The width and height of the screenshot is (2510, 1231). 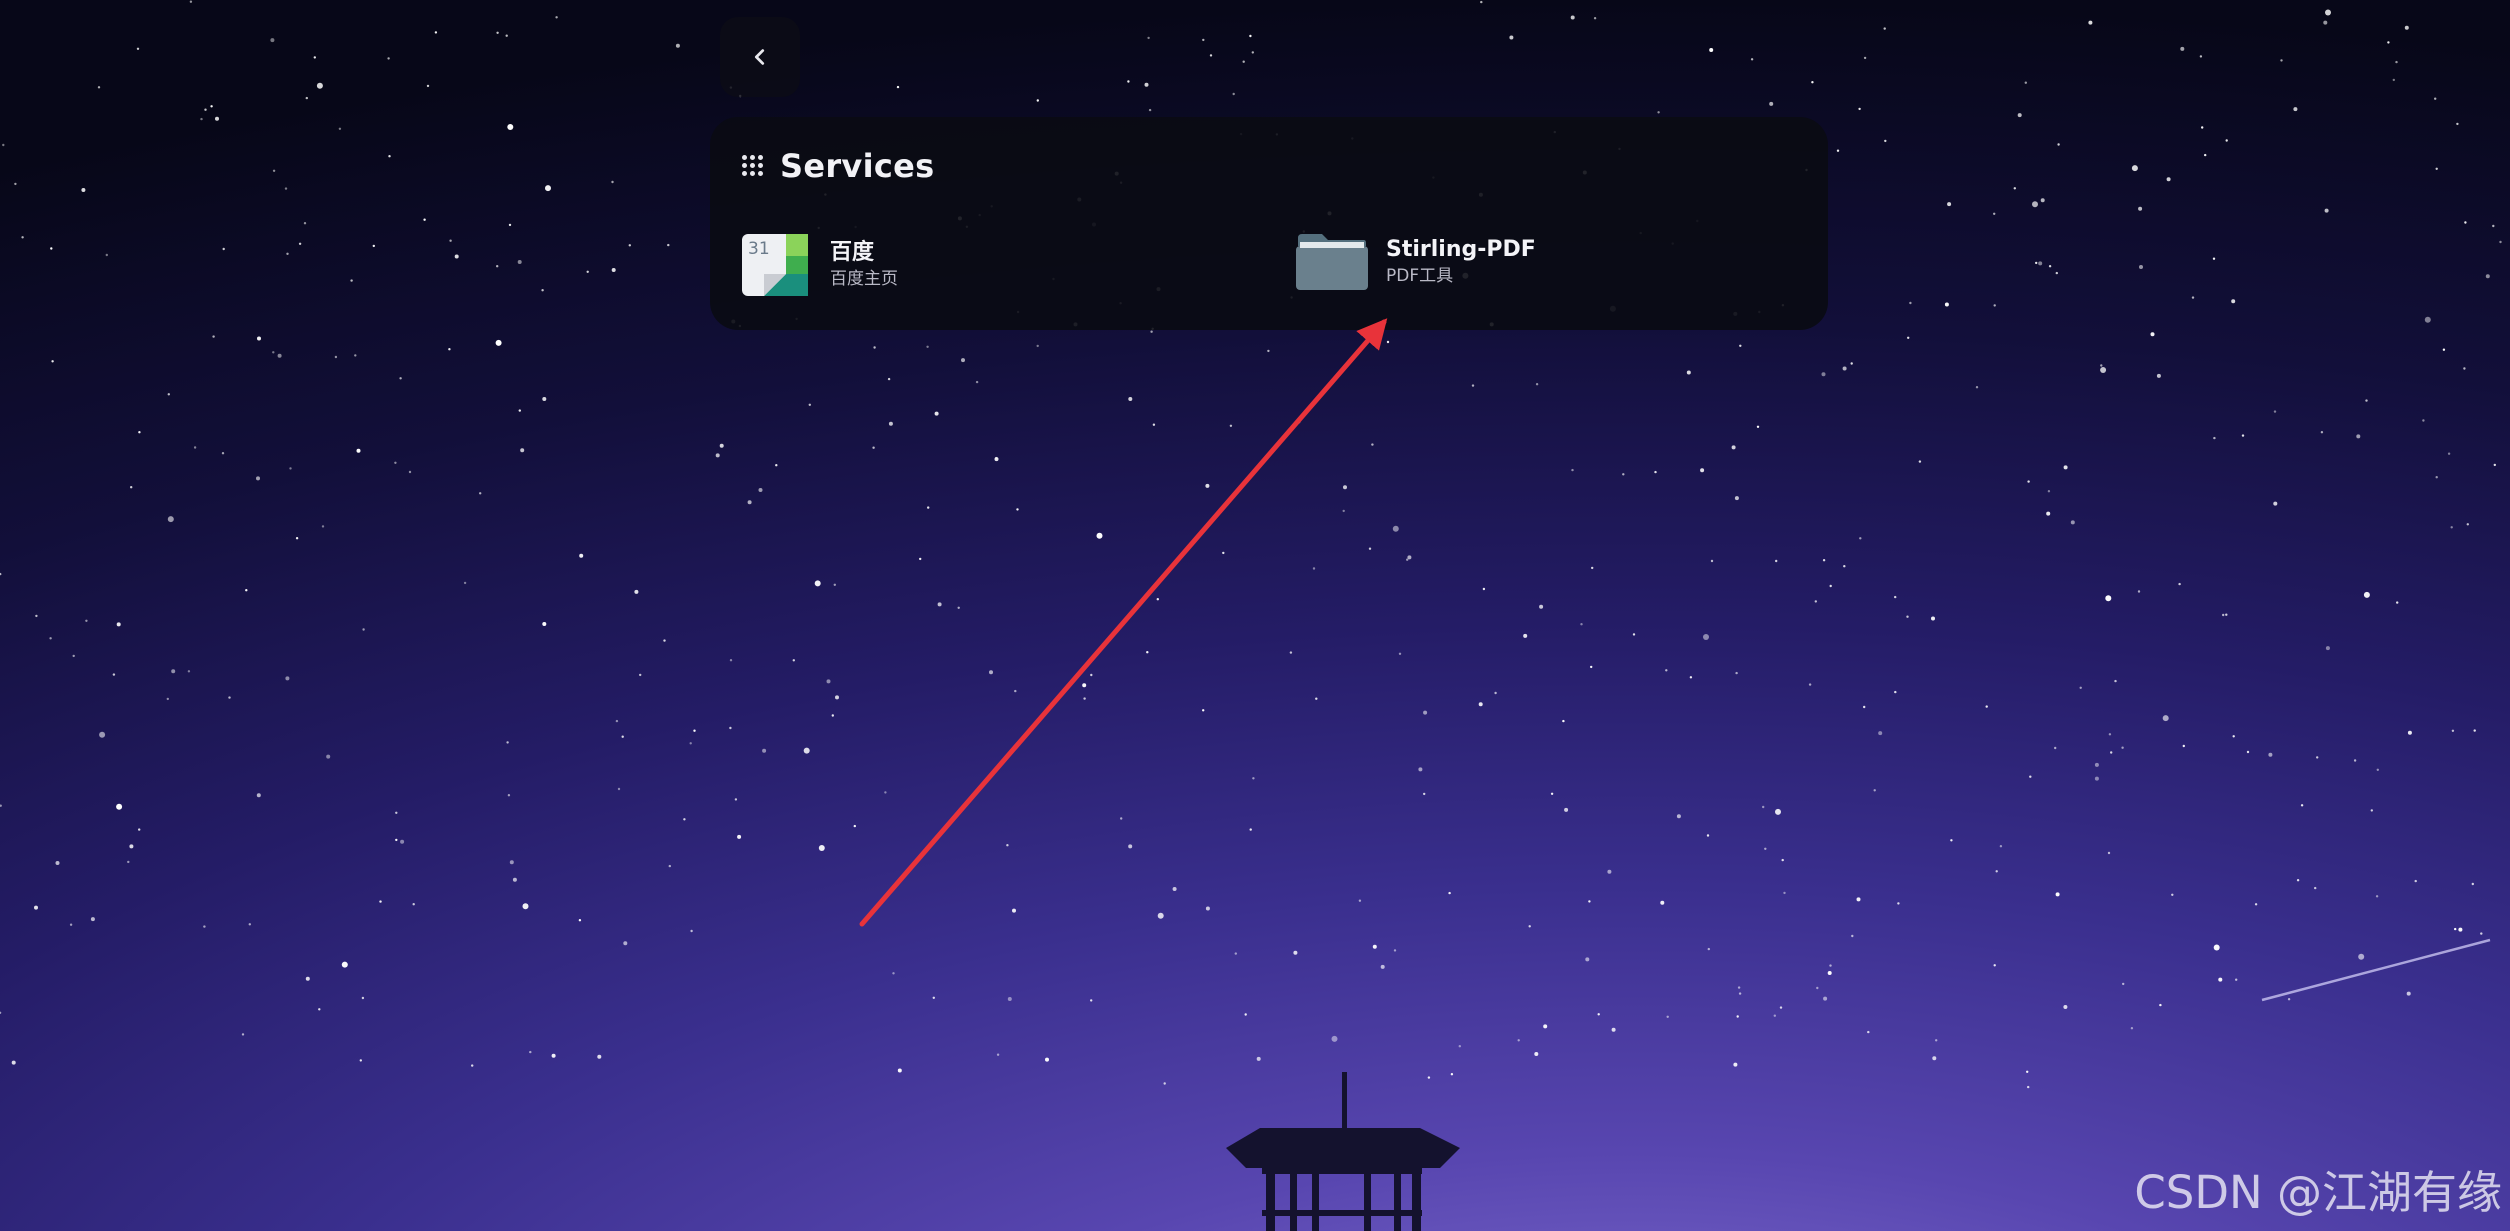 I want to click on service-item-stirling-pdf: Stirling-PDF PDF工具, so click(x=1415, y=262).